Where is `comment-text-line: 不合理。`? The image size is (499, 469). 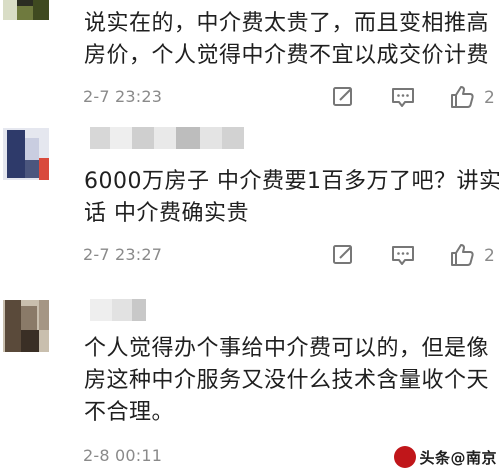
comment-text-line: 不合理。 is located at coordinates (129, 412).